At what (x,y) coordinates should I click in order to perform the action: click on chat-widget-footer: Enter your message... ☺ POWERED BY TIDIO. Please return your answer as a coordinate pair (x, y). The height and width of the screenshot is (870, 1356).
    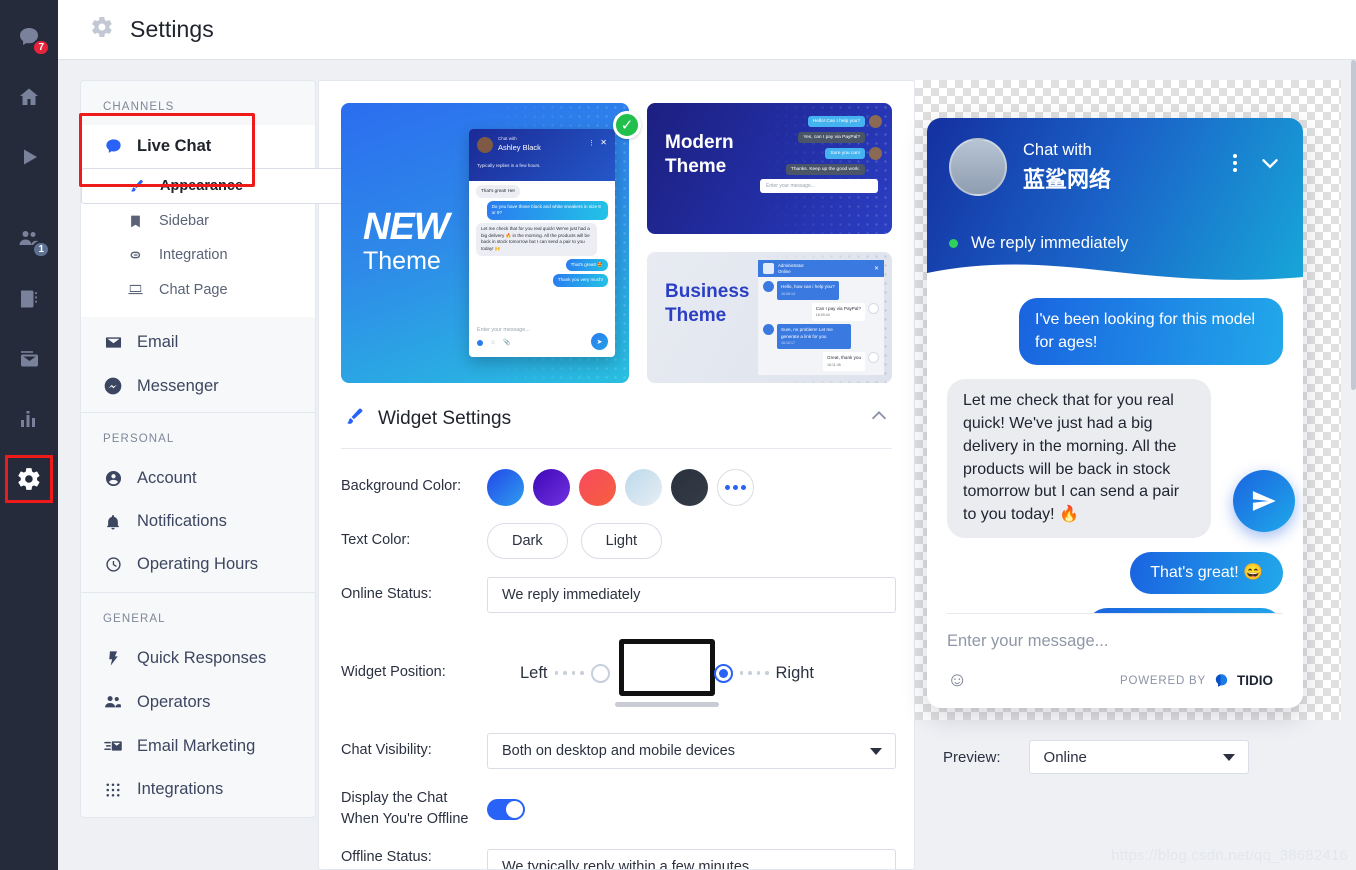
    Looking at the image, I should click on (1115, 660).